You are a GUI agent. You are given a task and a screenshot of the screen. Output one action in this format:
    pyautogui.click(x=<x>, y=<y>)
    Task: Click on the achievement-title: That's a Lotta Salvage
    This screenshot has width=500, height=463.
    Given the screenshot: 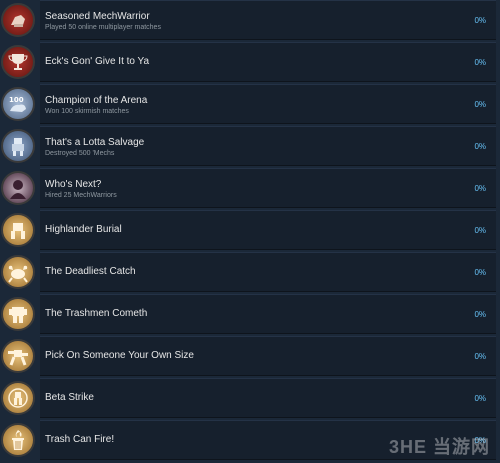 What is the action you would take?
    pyautogui.click(x=95, y=142)
    